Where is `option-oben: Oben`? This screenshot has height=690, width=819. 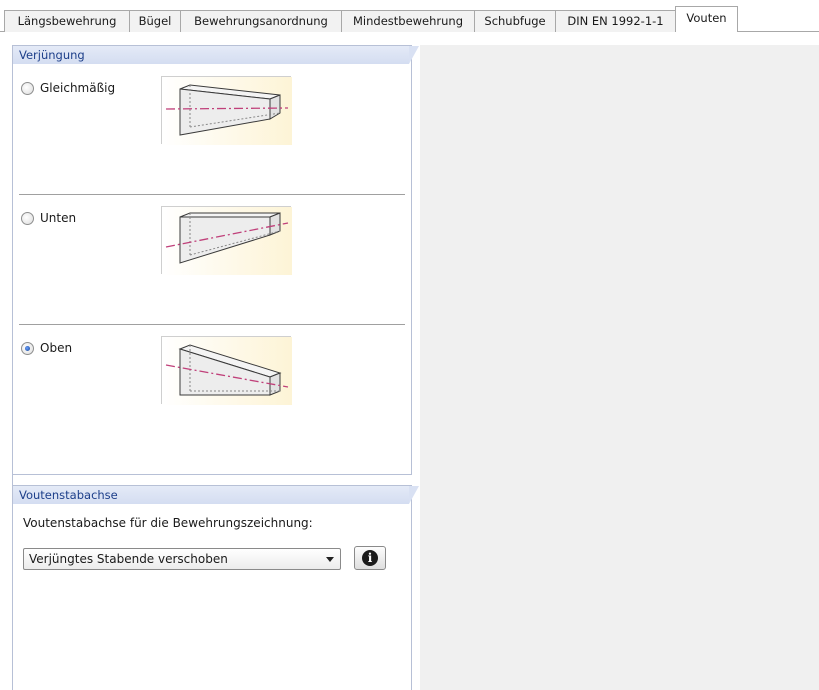 option-oben: Oben is located at coordinates (212, 386).